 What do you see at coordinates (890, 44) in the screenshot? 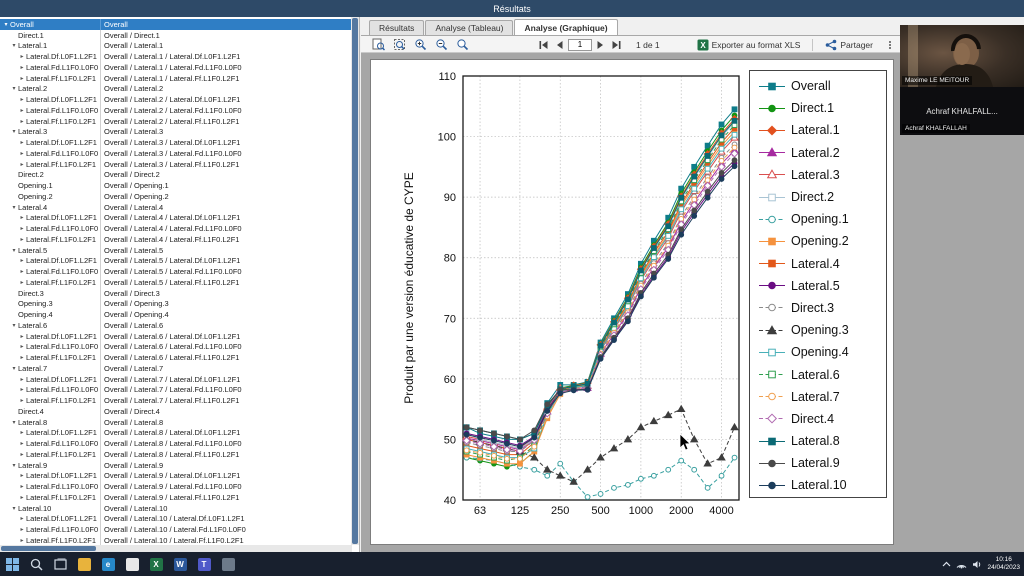
I see `more-button` at bounding box center [890, 44].